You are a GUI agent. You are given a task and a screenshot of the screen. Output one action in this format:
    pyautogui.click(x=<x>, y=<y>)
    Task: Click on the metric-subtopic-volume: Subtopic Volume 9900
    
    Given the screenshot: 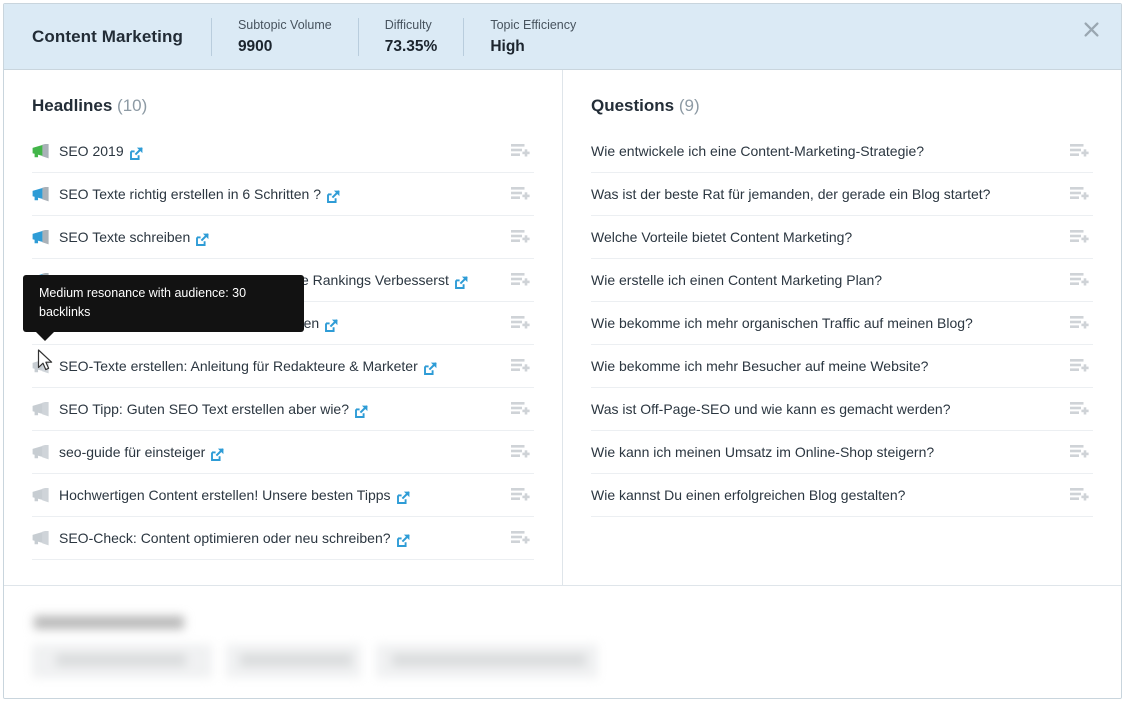 What is the action you would take?
    pyautogui.click(x=285, y=37)
    